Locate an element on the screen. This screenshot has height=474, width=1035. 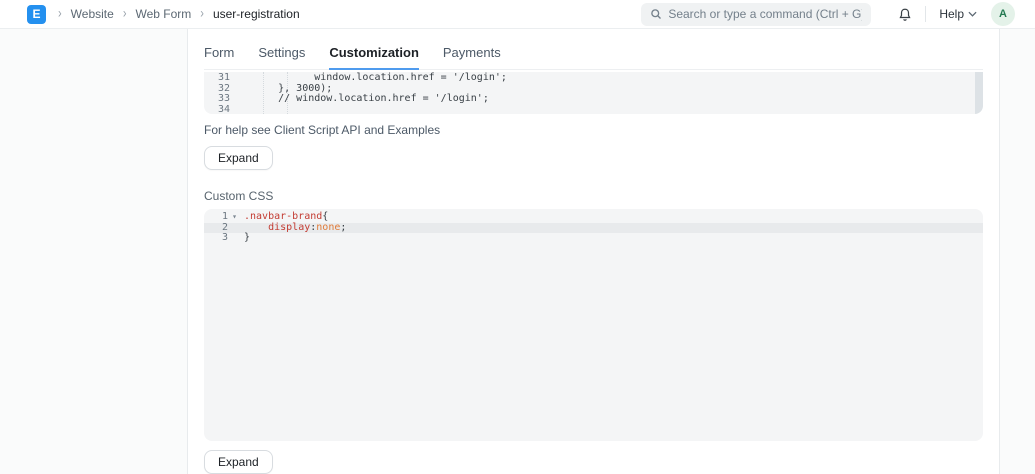
global-search is located at coordinates (756, 14).